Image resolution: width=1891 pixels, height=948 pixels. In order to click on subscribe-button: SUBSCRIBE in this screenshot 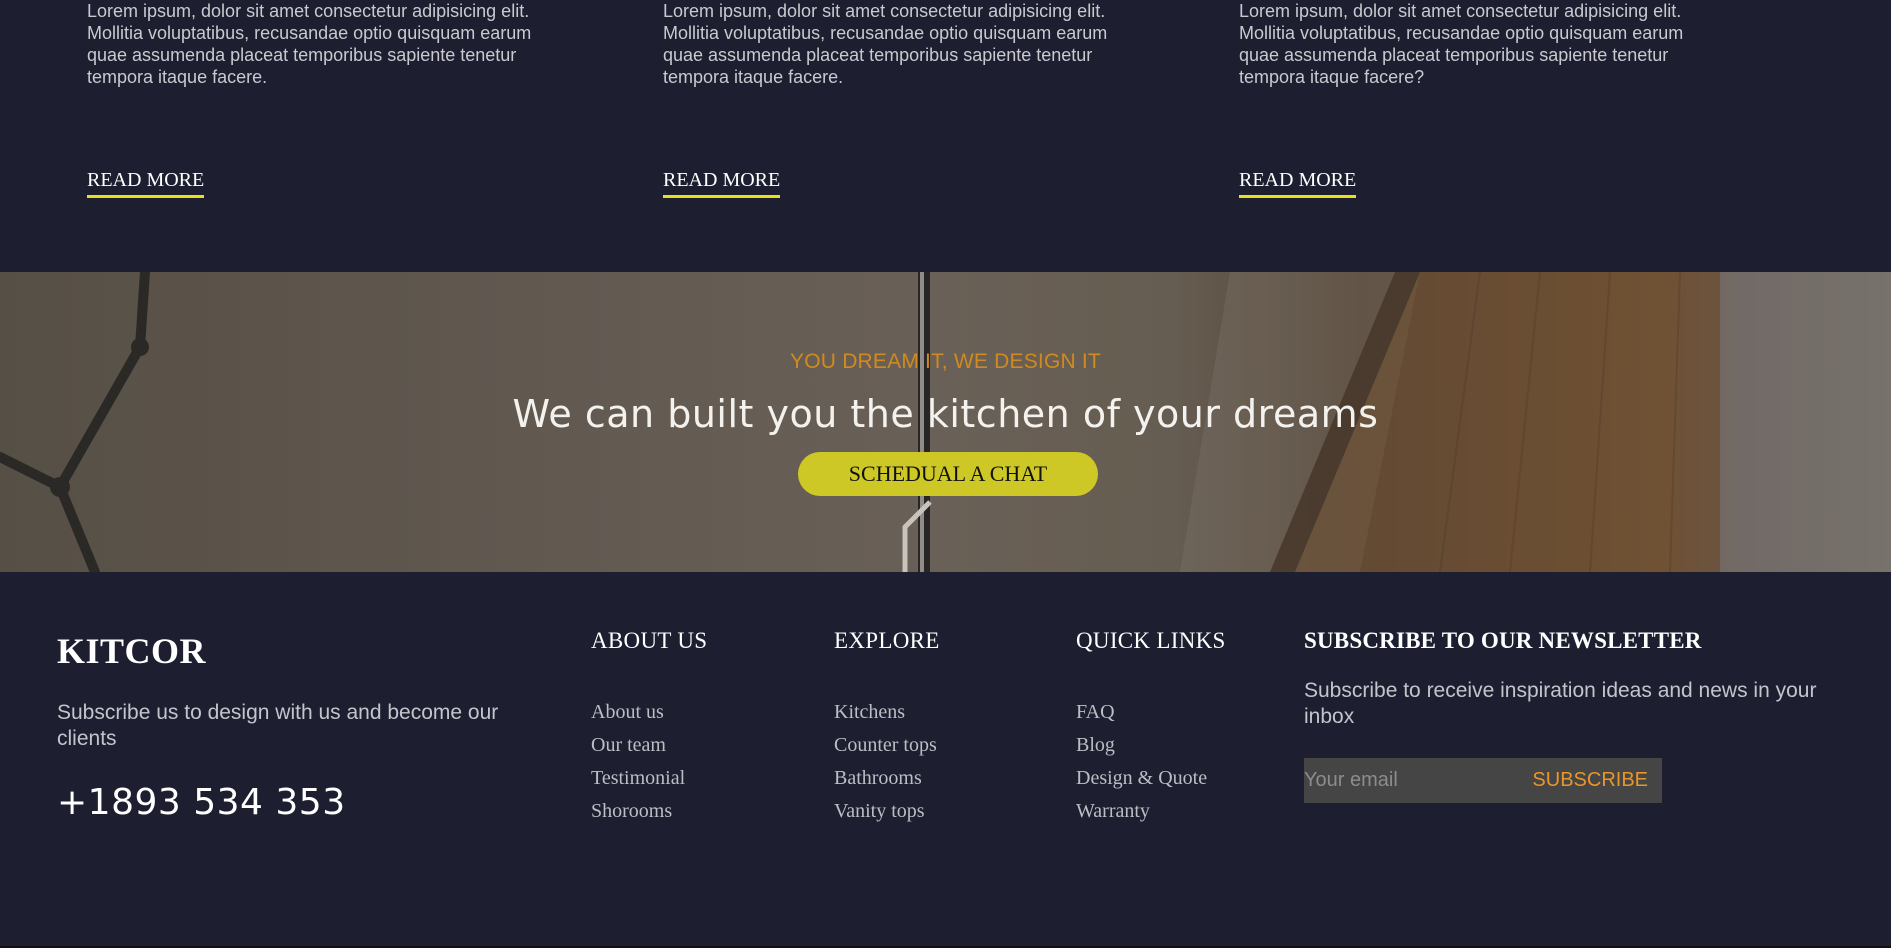, I will do `click(1590, 780)`.